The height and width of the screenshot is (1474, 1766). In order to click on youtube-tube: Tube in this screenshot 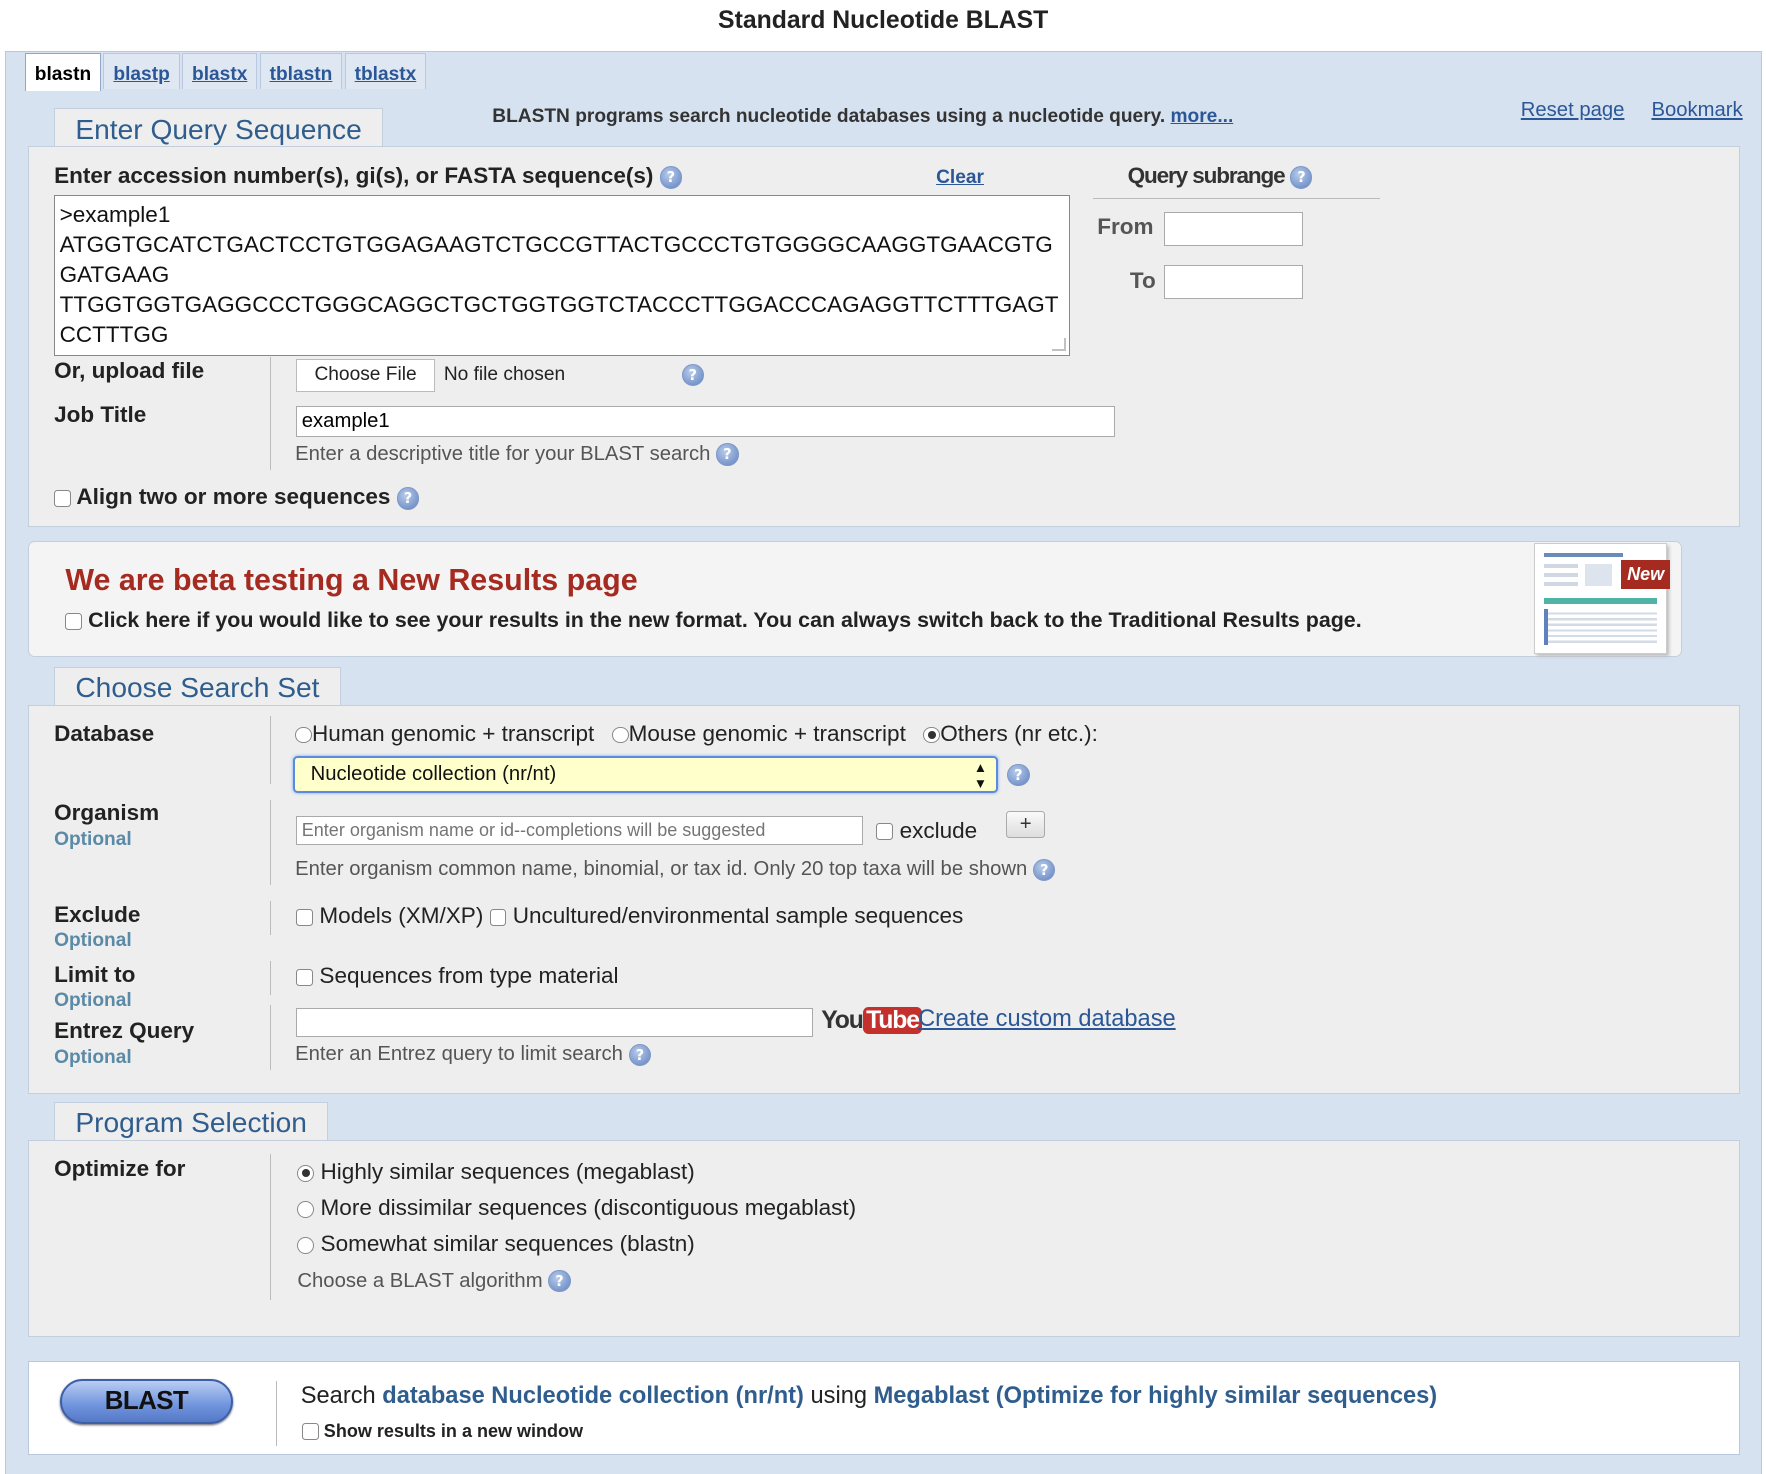, I will do `click(892, 1020)`.